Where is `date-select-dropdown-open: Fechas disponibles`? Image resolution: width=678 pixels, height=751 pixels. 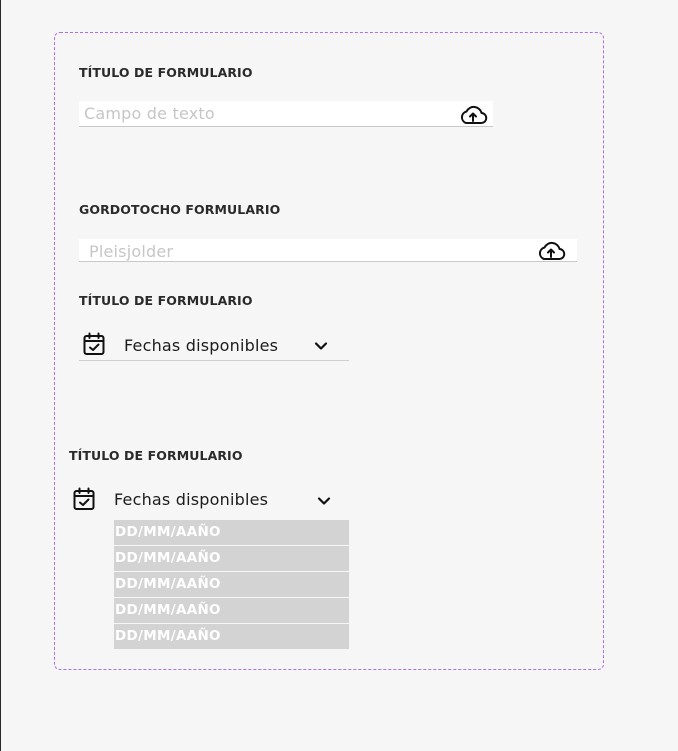 date-select-dropdown-open: Fechas disponibles is located at coordinates (209, 501).